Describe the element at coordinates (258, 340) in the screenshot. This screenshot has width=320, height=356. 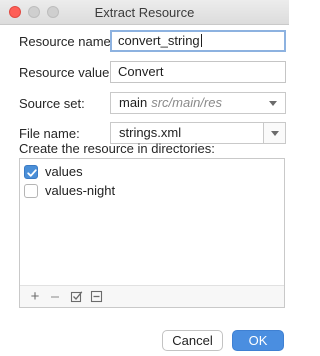
I see `ok-button: OK` at that location.